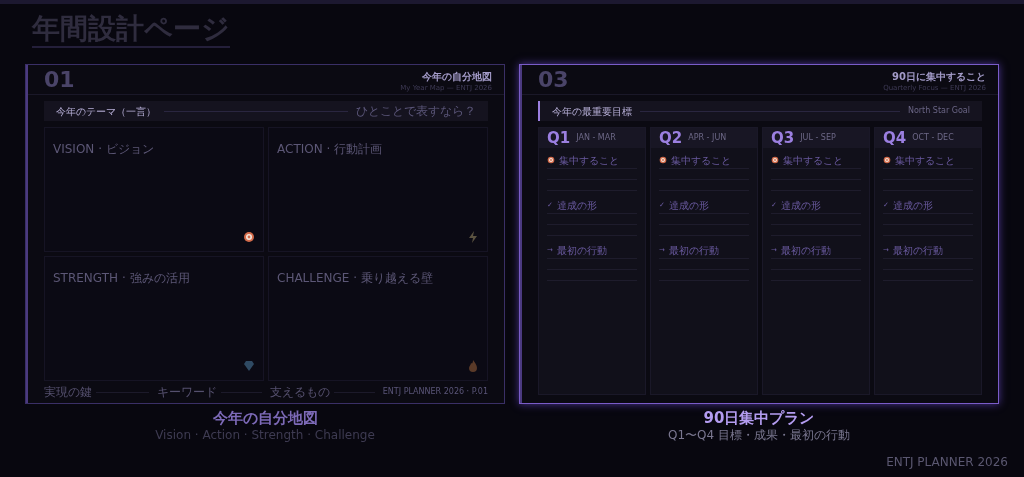  I want to click on bar-label: 今年の最重要目標, so click(592, 111).